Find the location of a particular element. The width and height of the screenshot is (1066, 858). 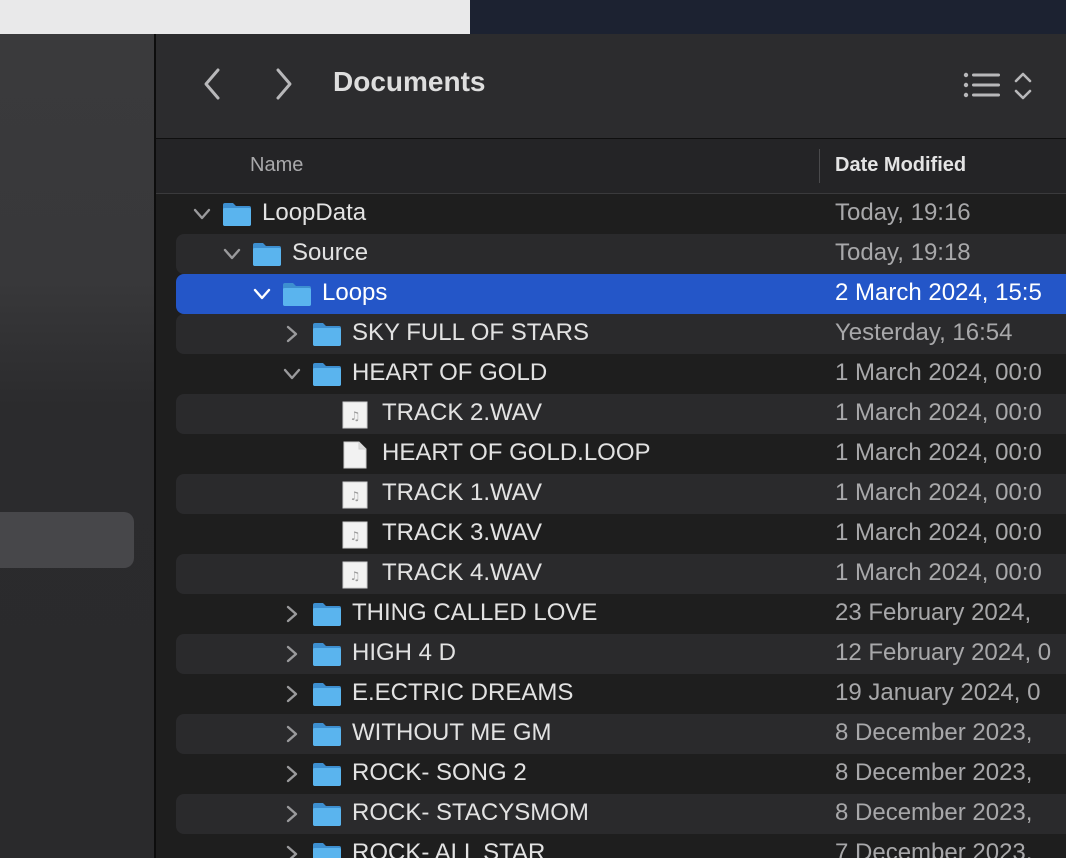

file-date-modified: 2 March 2024, 15:5 is located at coordinates (938, 292).